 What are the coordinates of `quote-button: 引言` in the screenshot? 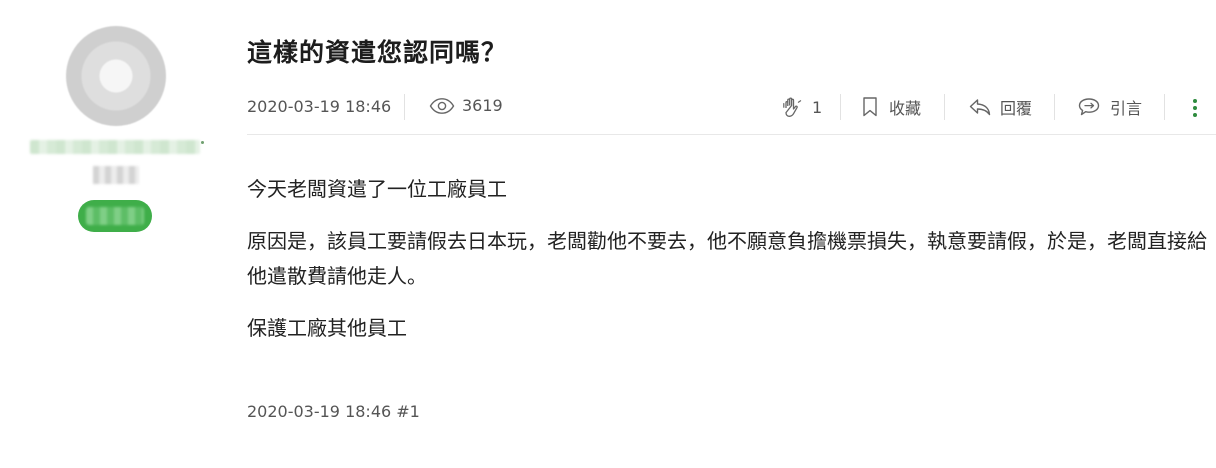 It's located at (1110, 107).